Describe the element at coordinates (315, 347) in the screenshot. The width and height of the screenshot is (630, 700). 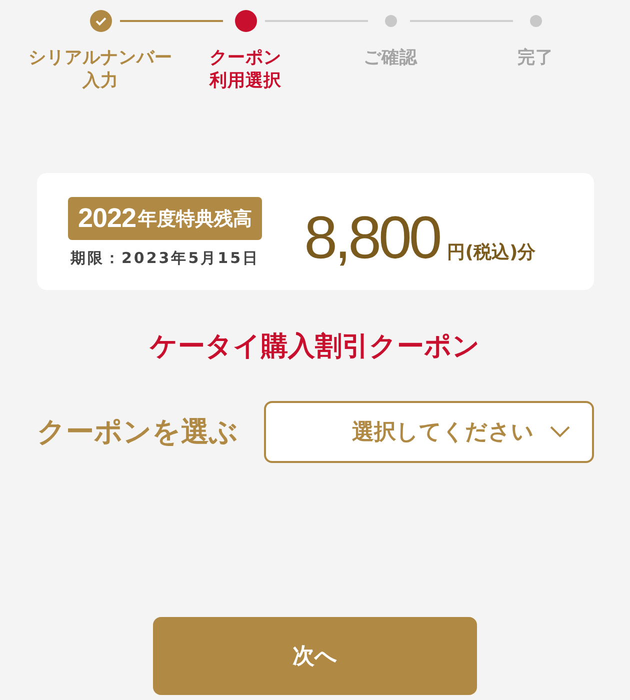
I see `coupon-title: ケータイ購入割引クーポン` at that location.